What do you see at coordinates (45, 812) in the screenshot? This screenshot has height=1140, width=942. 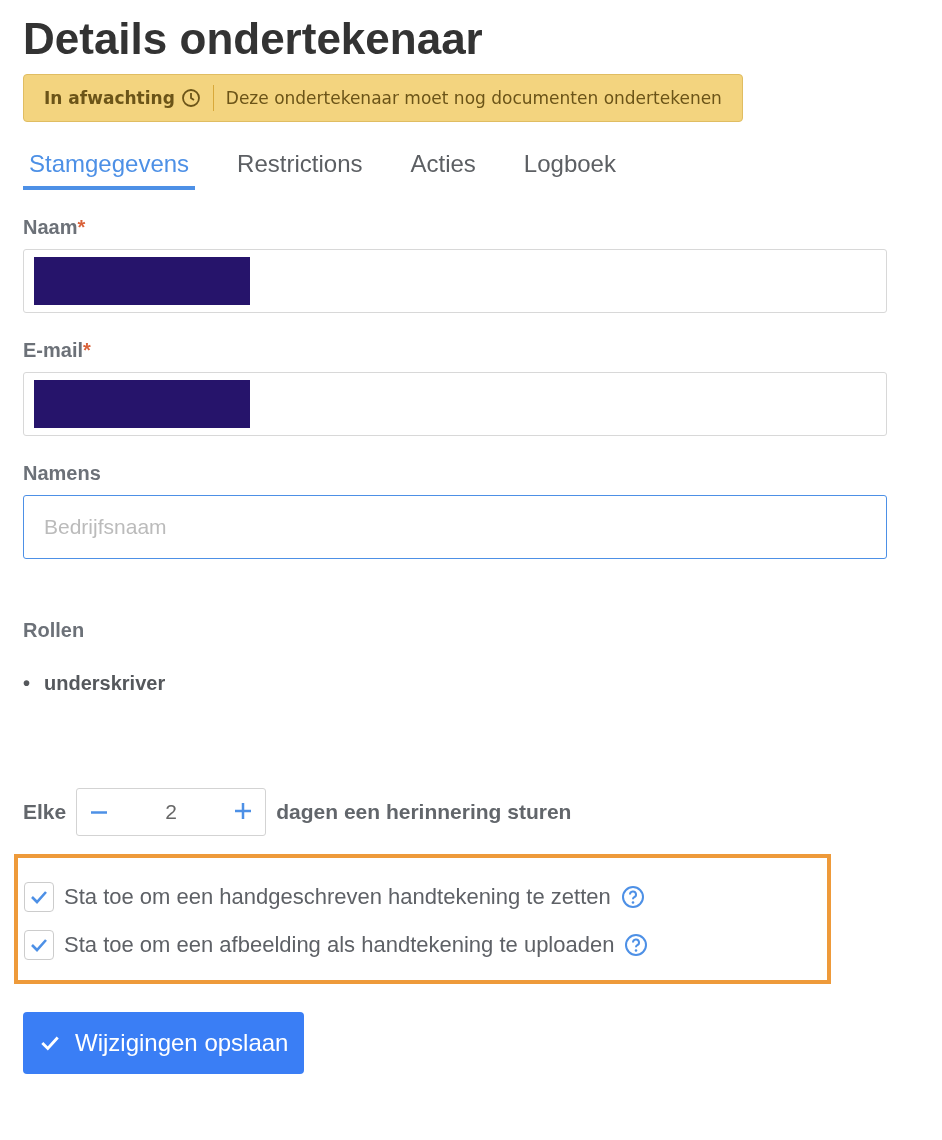 I see `reminder-prefix: Elke` at bounding box center [45, 812].